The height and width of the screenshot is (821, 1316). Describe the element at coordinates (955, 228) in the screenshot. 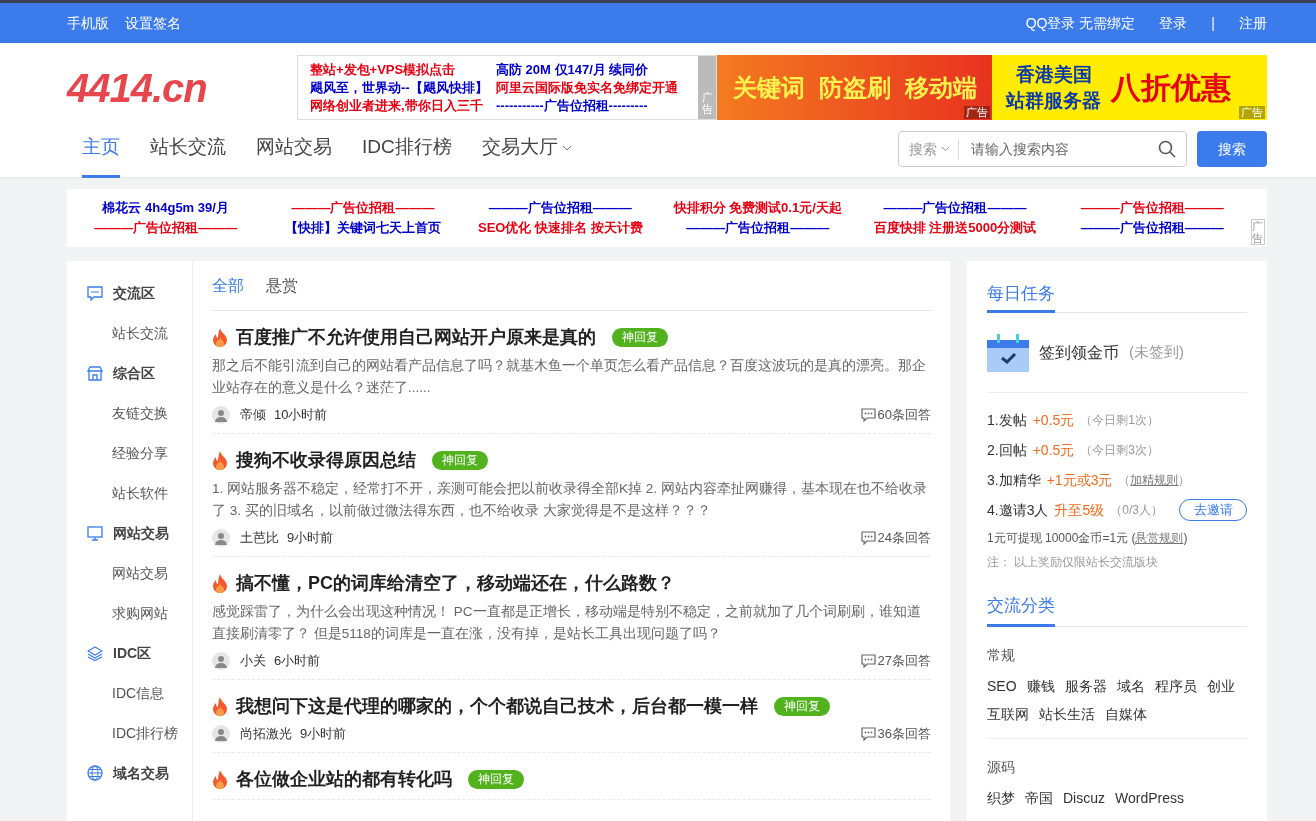

I see `ad-text: 百度快排 注册送5000分测试` at that location.